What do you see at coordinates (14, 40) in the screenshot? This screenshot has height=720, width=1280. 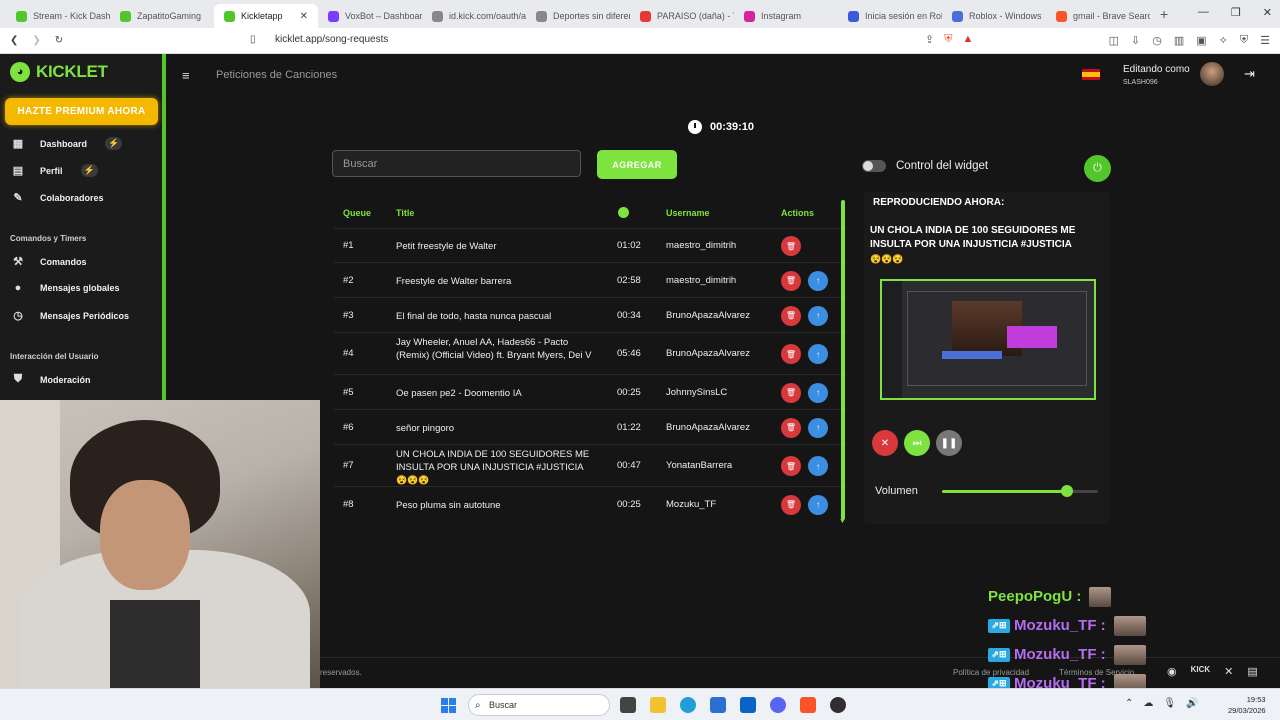 I see `back-icon: ❮` at bounding box center [14, 40].